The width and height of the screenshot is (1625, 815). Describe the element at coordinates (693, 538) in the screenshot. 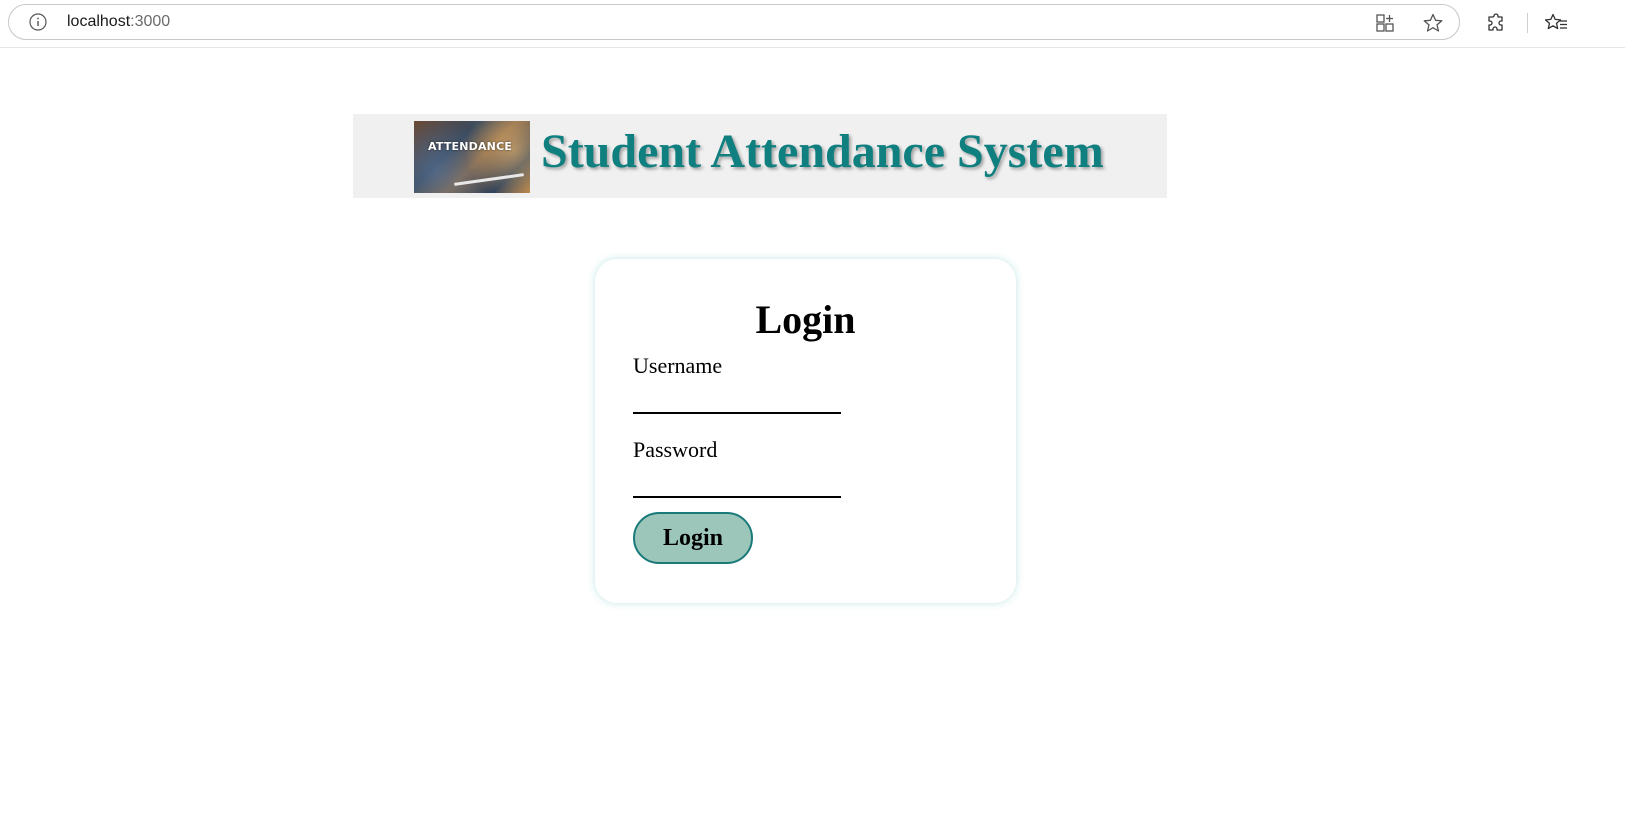

I see `login-button: Login` at that location.